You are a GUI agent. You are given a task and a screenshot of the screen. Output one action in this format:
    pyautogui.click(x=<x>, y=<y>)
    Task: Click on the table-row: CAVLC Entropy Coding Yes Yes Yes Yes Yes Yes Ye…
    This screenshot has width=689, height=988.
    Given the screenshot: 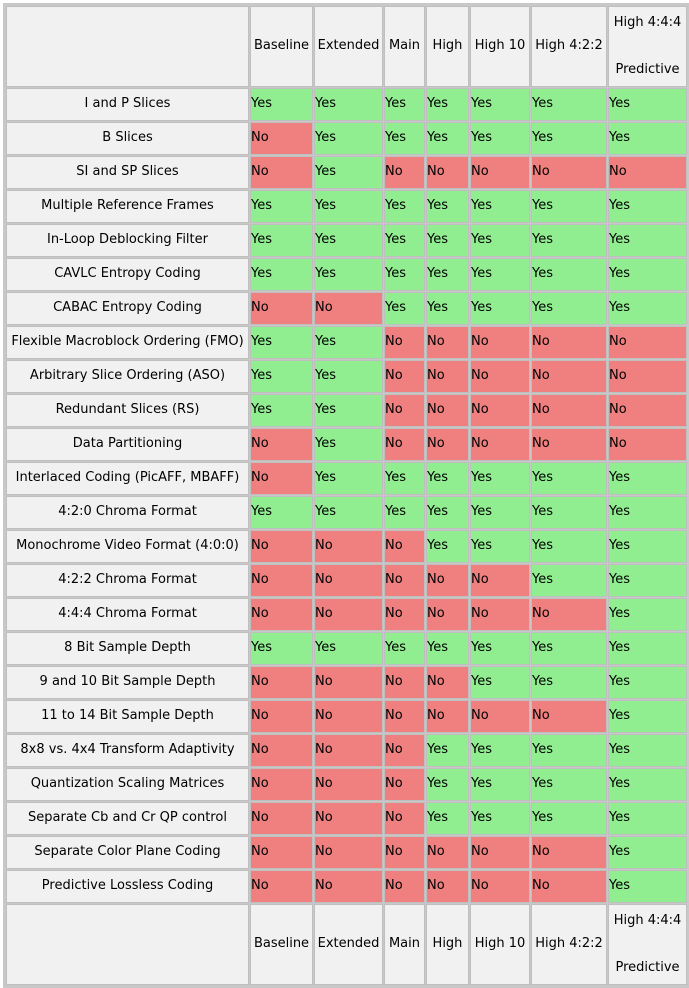 What is the action you would take?
    pyautogui.click(x=346, y=274)
    